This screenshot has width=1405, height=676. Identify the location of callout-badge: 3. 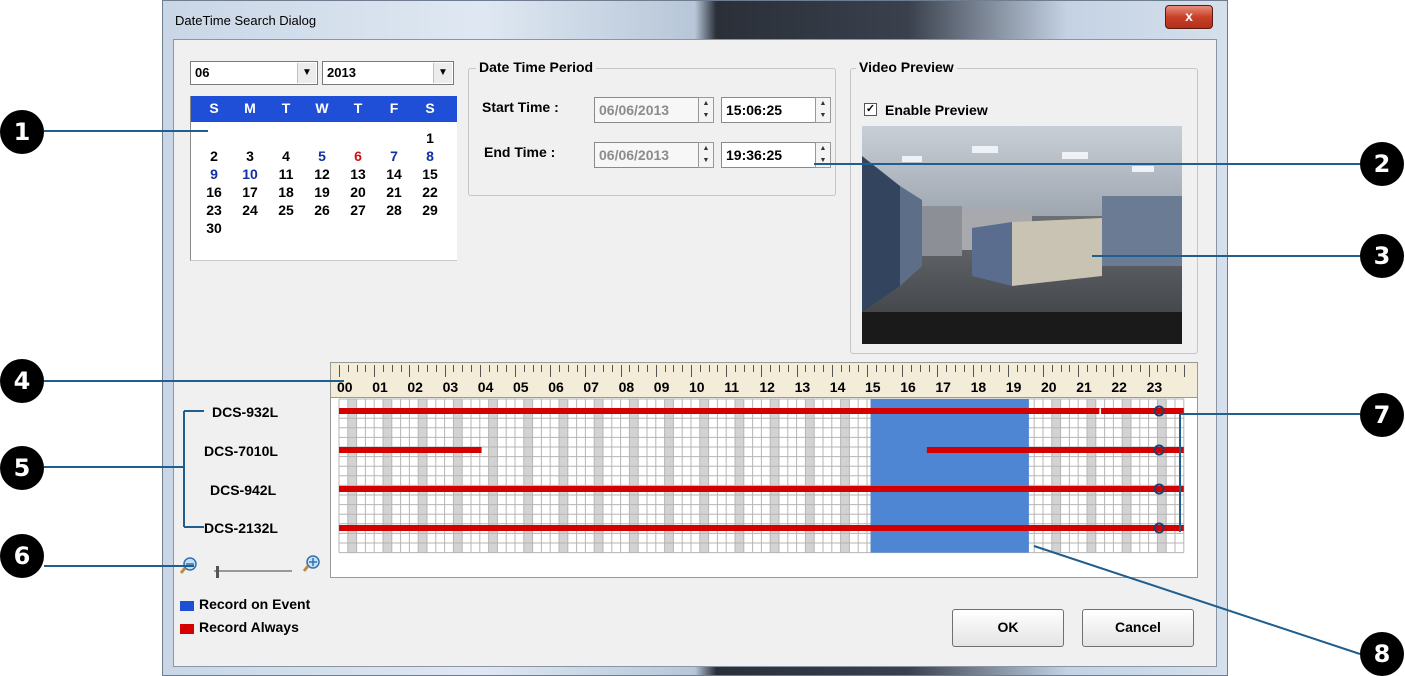
(1382, 256).